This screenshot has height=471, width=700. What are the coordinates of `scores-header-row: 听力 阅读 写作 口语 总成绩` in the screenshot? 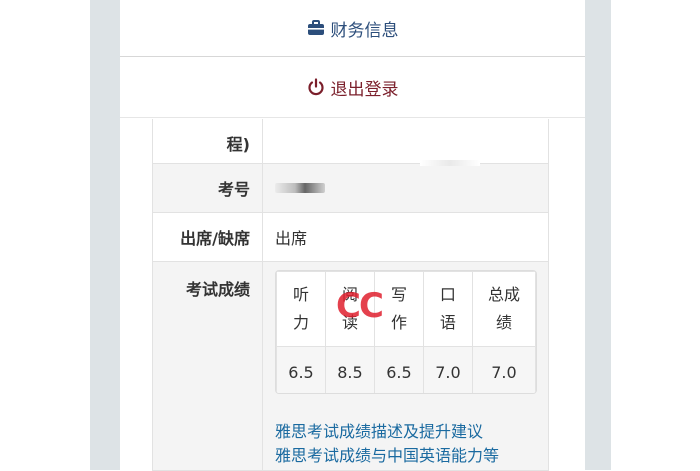 It's located at (406, 309).